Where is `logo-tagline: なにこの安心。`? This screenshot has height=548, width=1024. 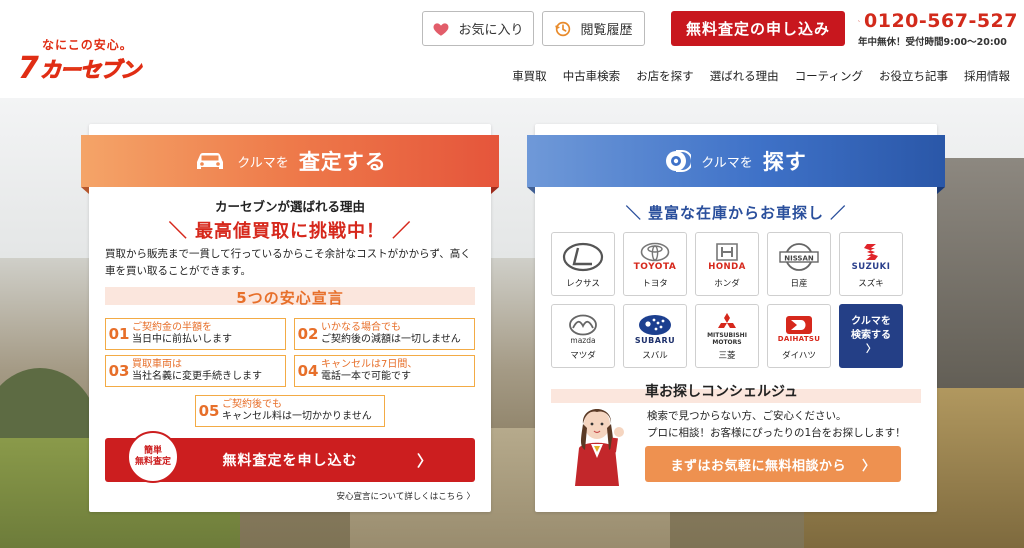
logo-tagline: なにこの安心。 is located at coordinates (87, 45).